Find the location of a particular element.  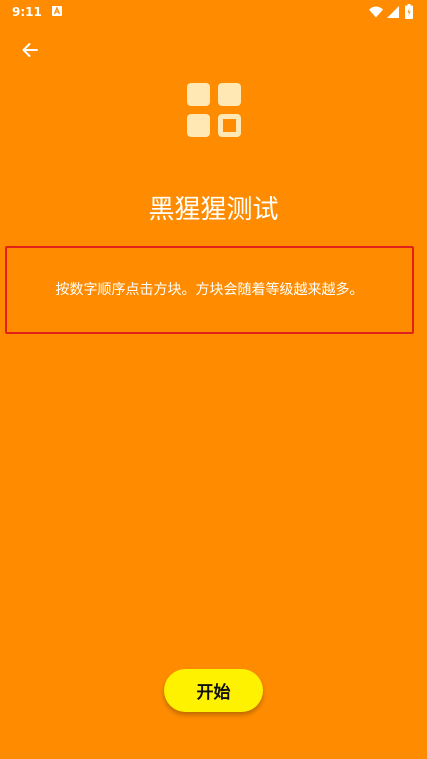

page-title: 黑猩猩测试 is located at coordinates (213, 210).